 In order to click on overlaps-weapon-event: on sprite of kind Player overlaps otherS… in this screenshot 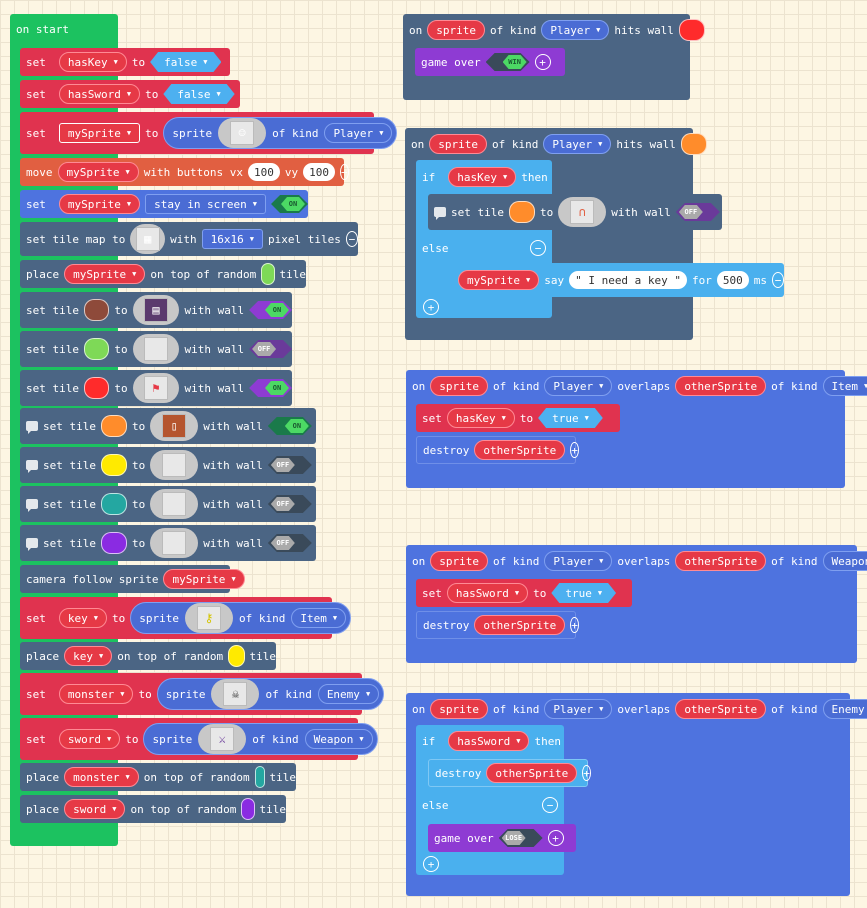, I will do `click(636, 604)`.